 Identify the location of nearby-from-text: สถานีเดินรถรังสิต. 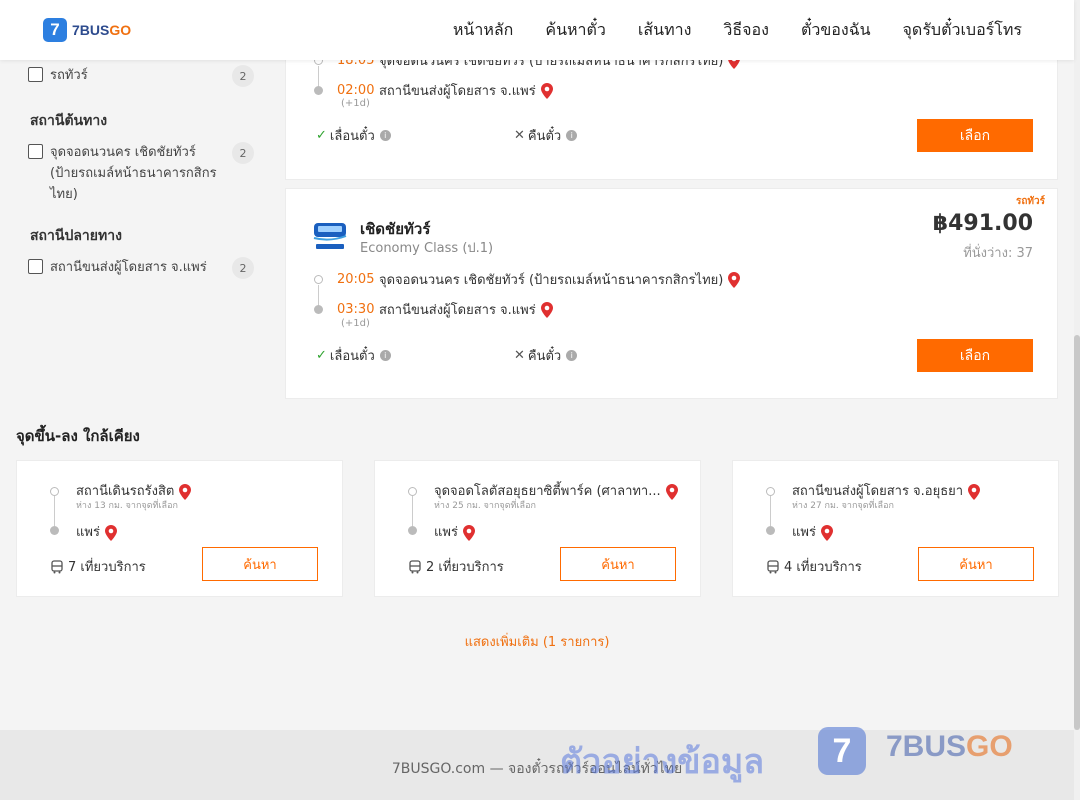
(125, 491).